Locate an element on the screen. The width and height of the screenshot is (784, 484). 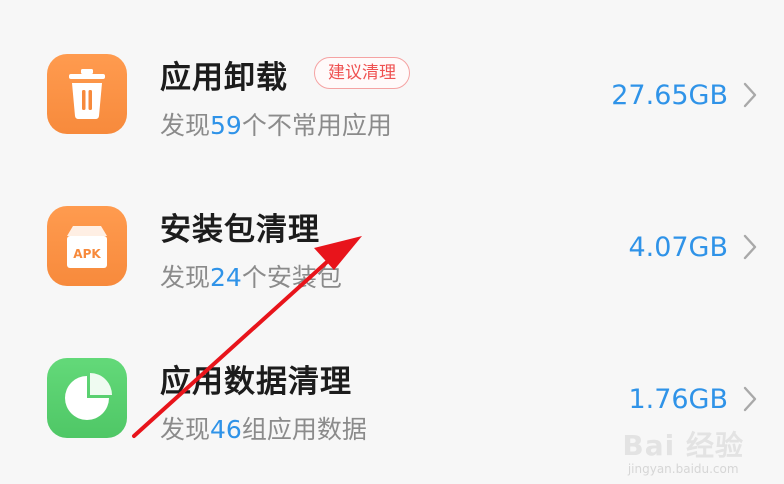
item-subtitle: 发现24个安装包 is located at coordinates (251, 276).